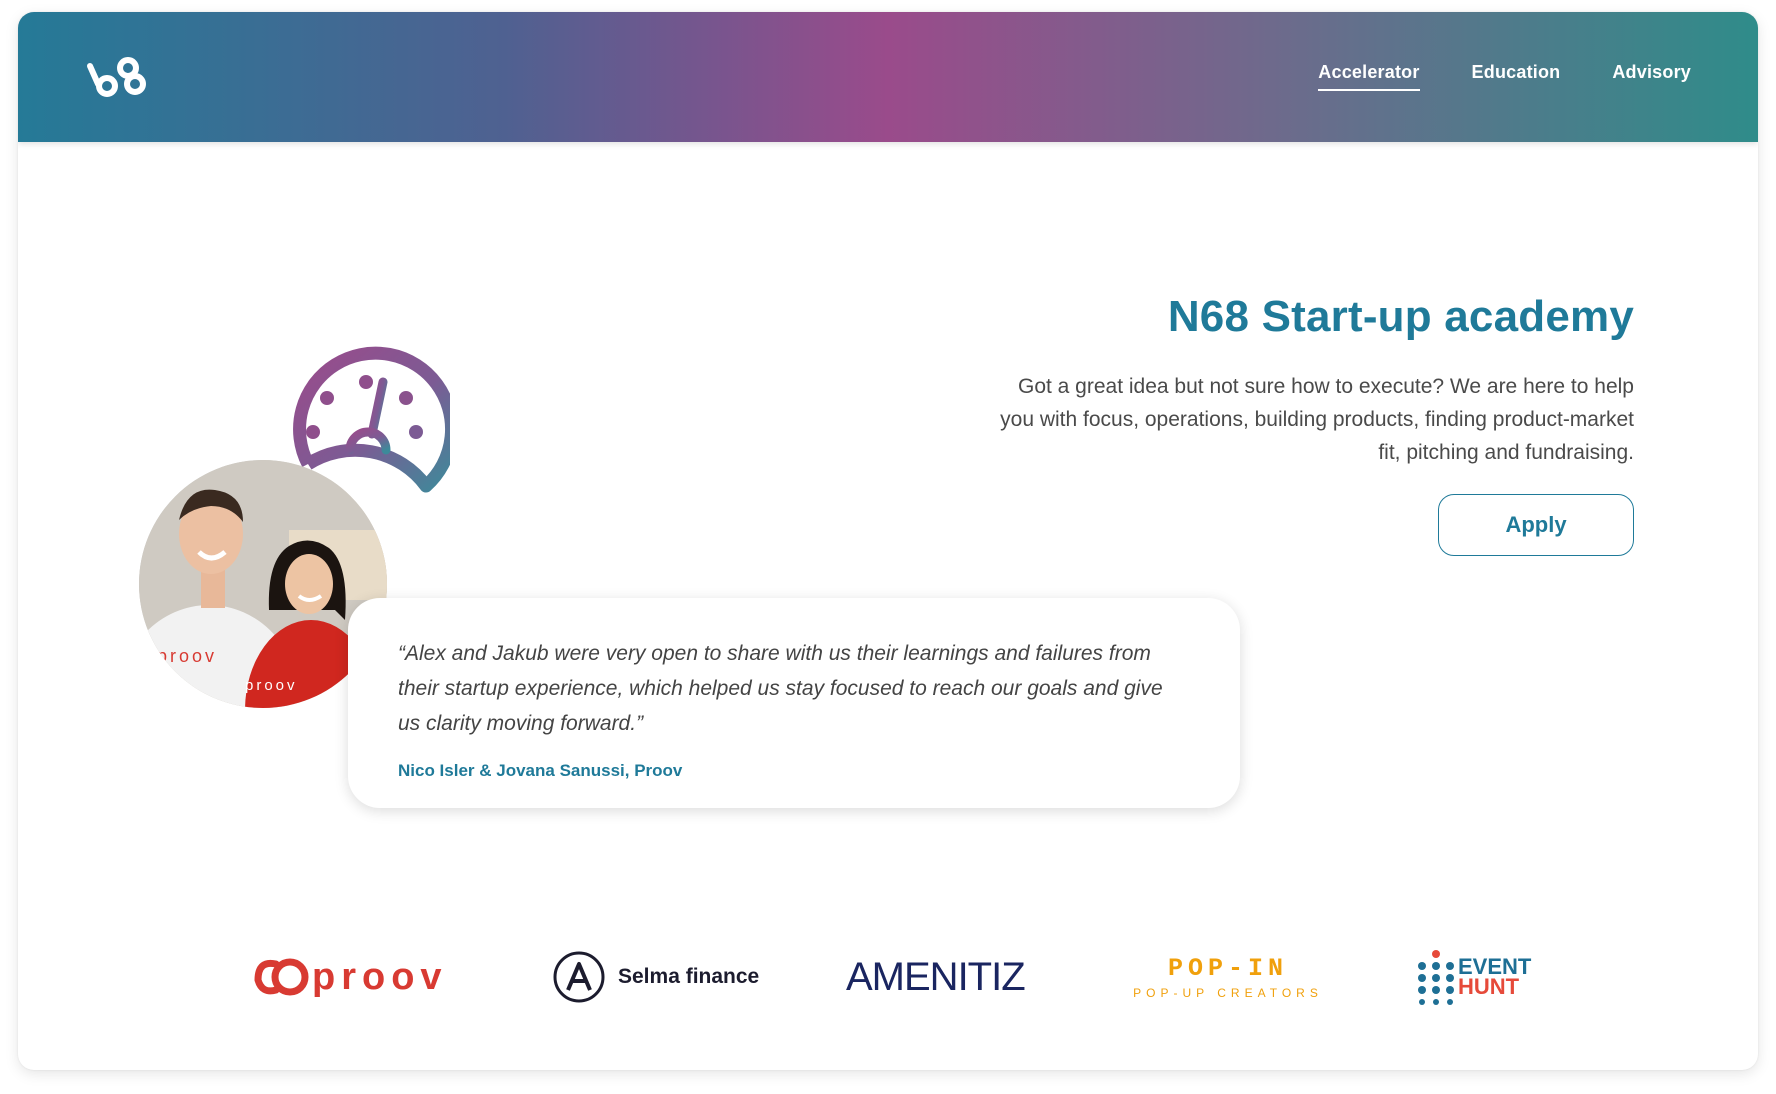  I want to click on n68-logo-icon, so click(116, 77).